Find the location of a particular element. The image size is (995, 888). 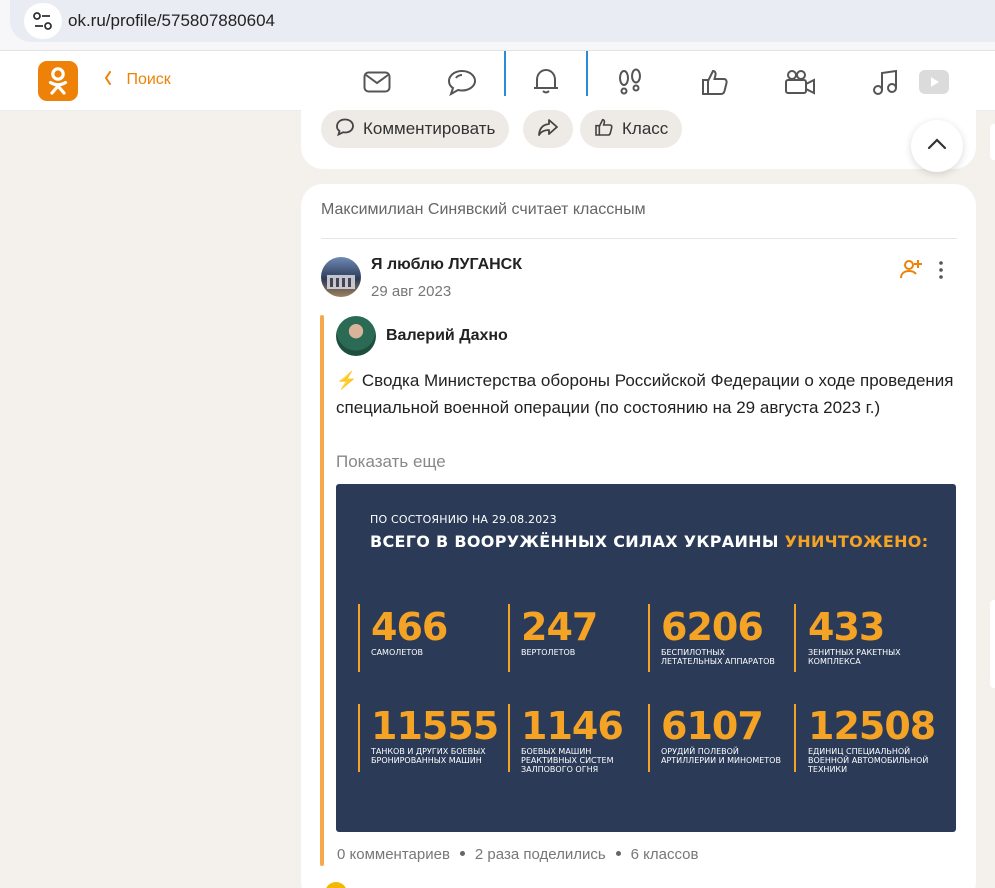

tune-icon is located at coordinates (43, 21).